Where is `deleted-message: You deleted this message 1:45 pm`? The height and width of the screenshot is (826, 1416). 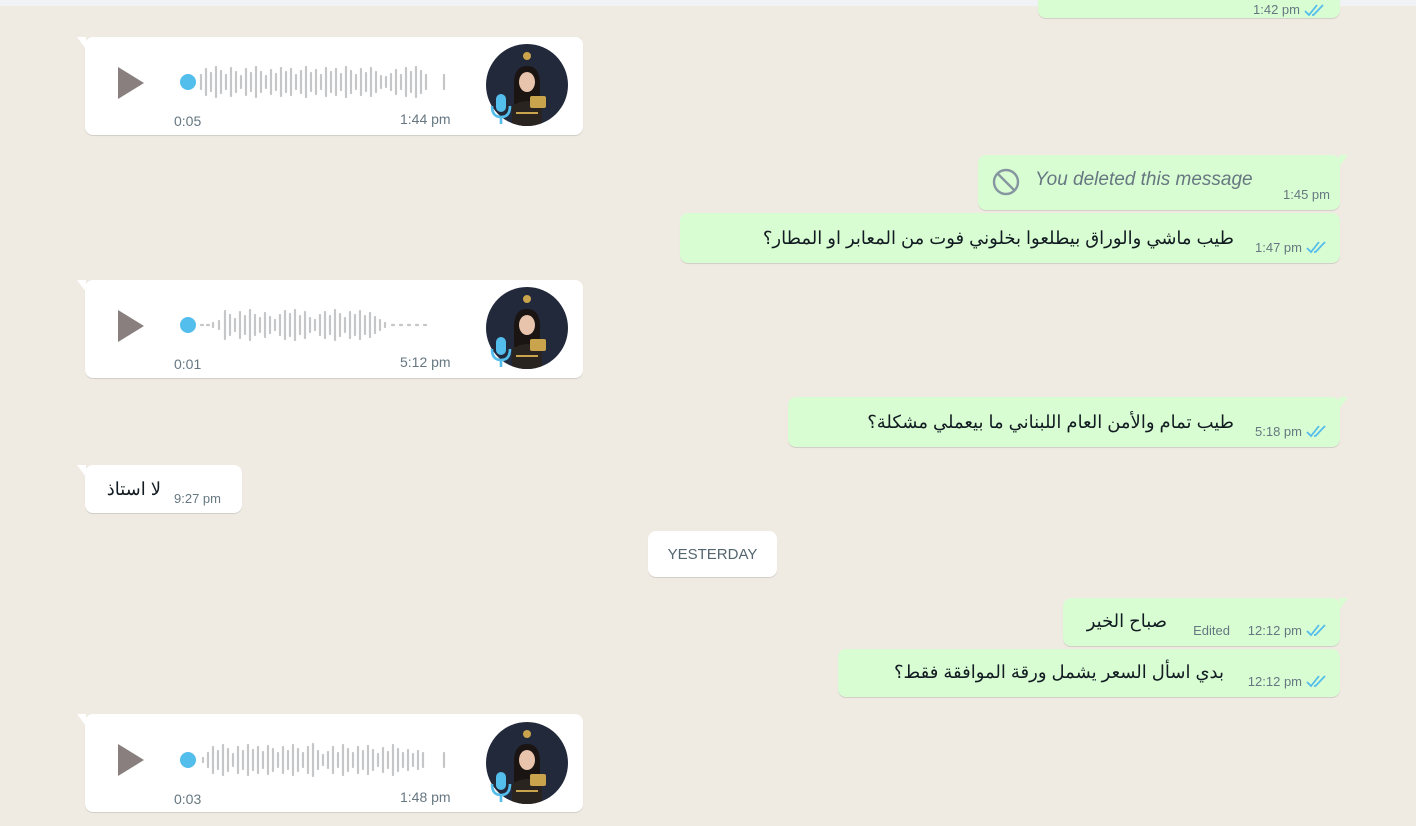
deleted-message: You deleted this message 1:45 pm is located at coordinates (1163, 182).